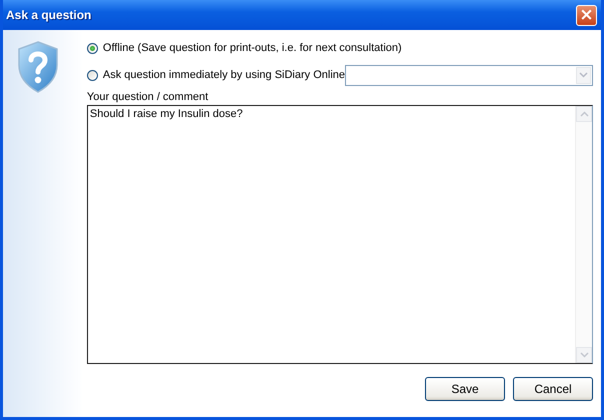 The width and height of the screenshot is (604, 420). What do you see at coordinates (244, 48) in the screenshot?
I see `radio-option: Offline (Save question for print-outs, i.e. for next consultation)` at bounding box center [244, 48].